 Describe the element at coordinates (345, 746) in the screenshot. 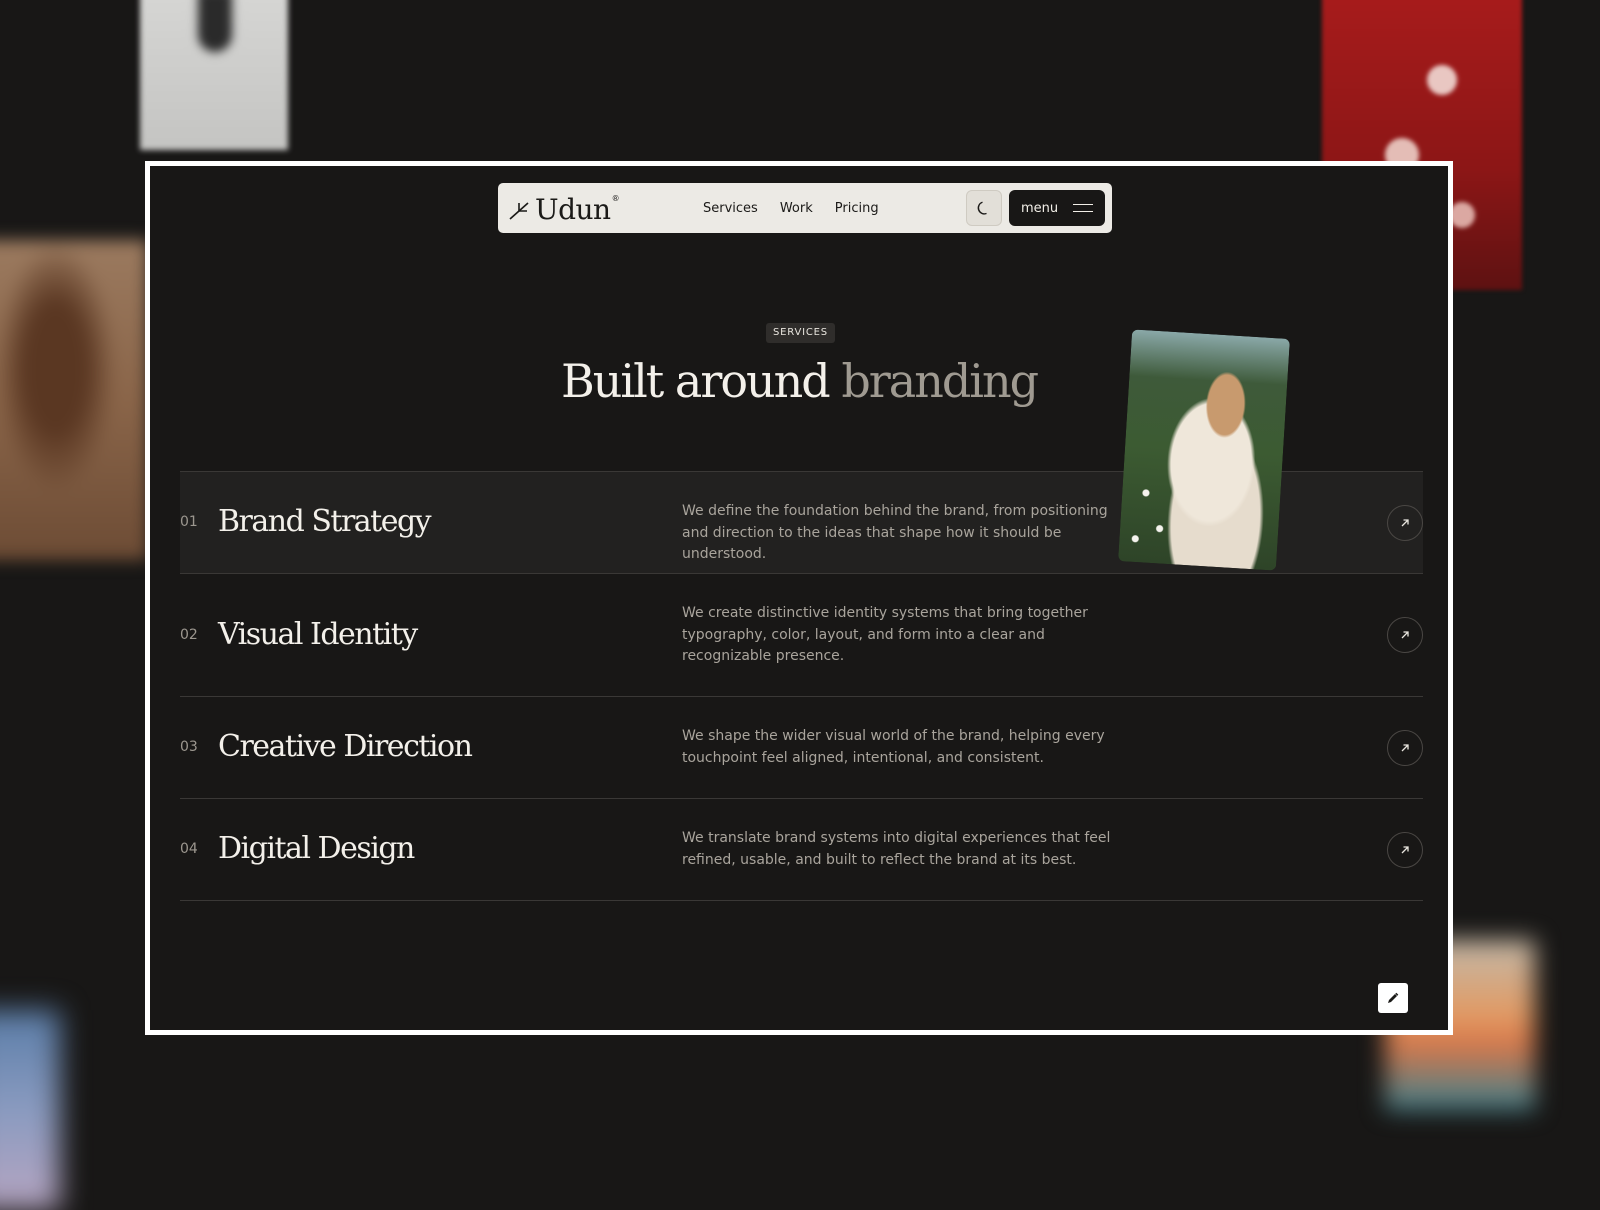

I see `service-name: Creative Direction` at that location.